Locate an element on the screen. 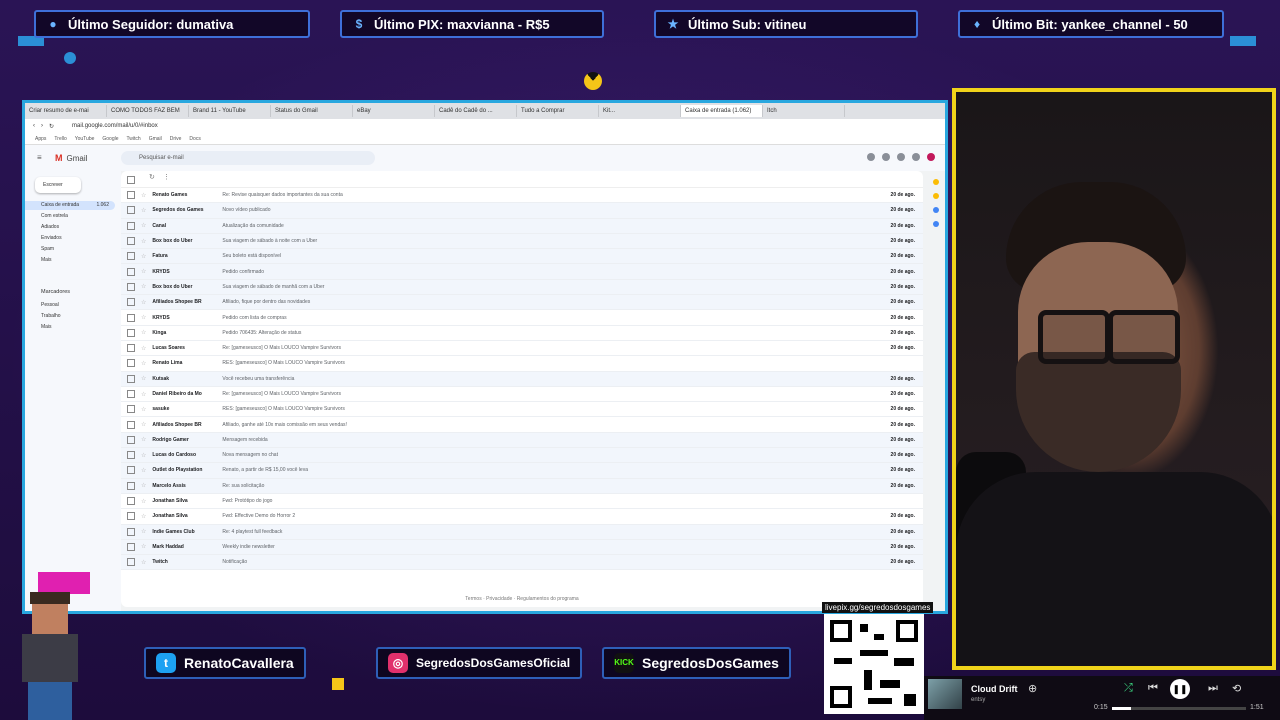 The width and height of the screenshot is (1280, 720). sidebar-item-sent: Enviados is located at coordinates (70, 238).